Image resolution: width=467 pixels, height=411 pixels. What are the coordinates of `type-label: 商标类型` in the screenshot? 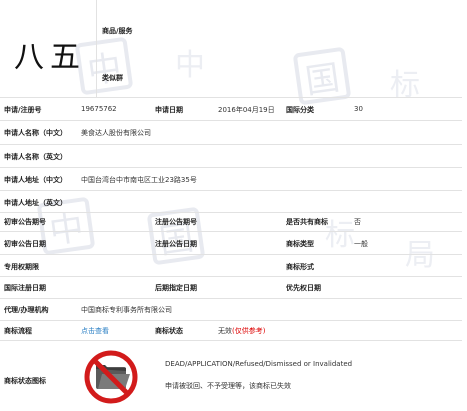 It's located at (300, 244).